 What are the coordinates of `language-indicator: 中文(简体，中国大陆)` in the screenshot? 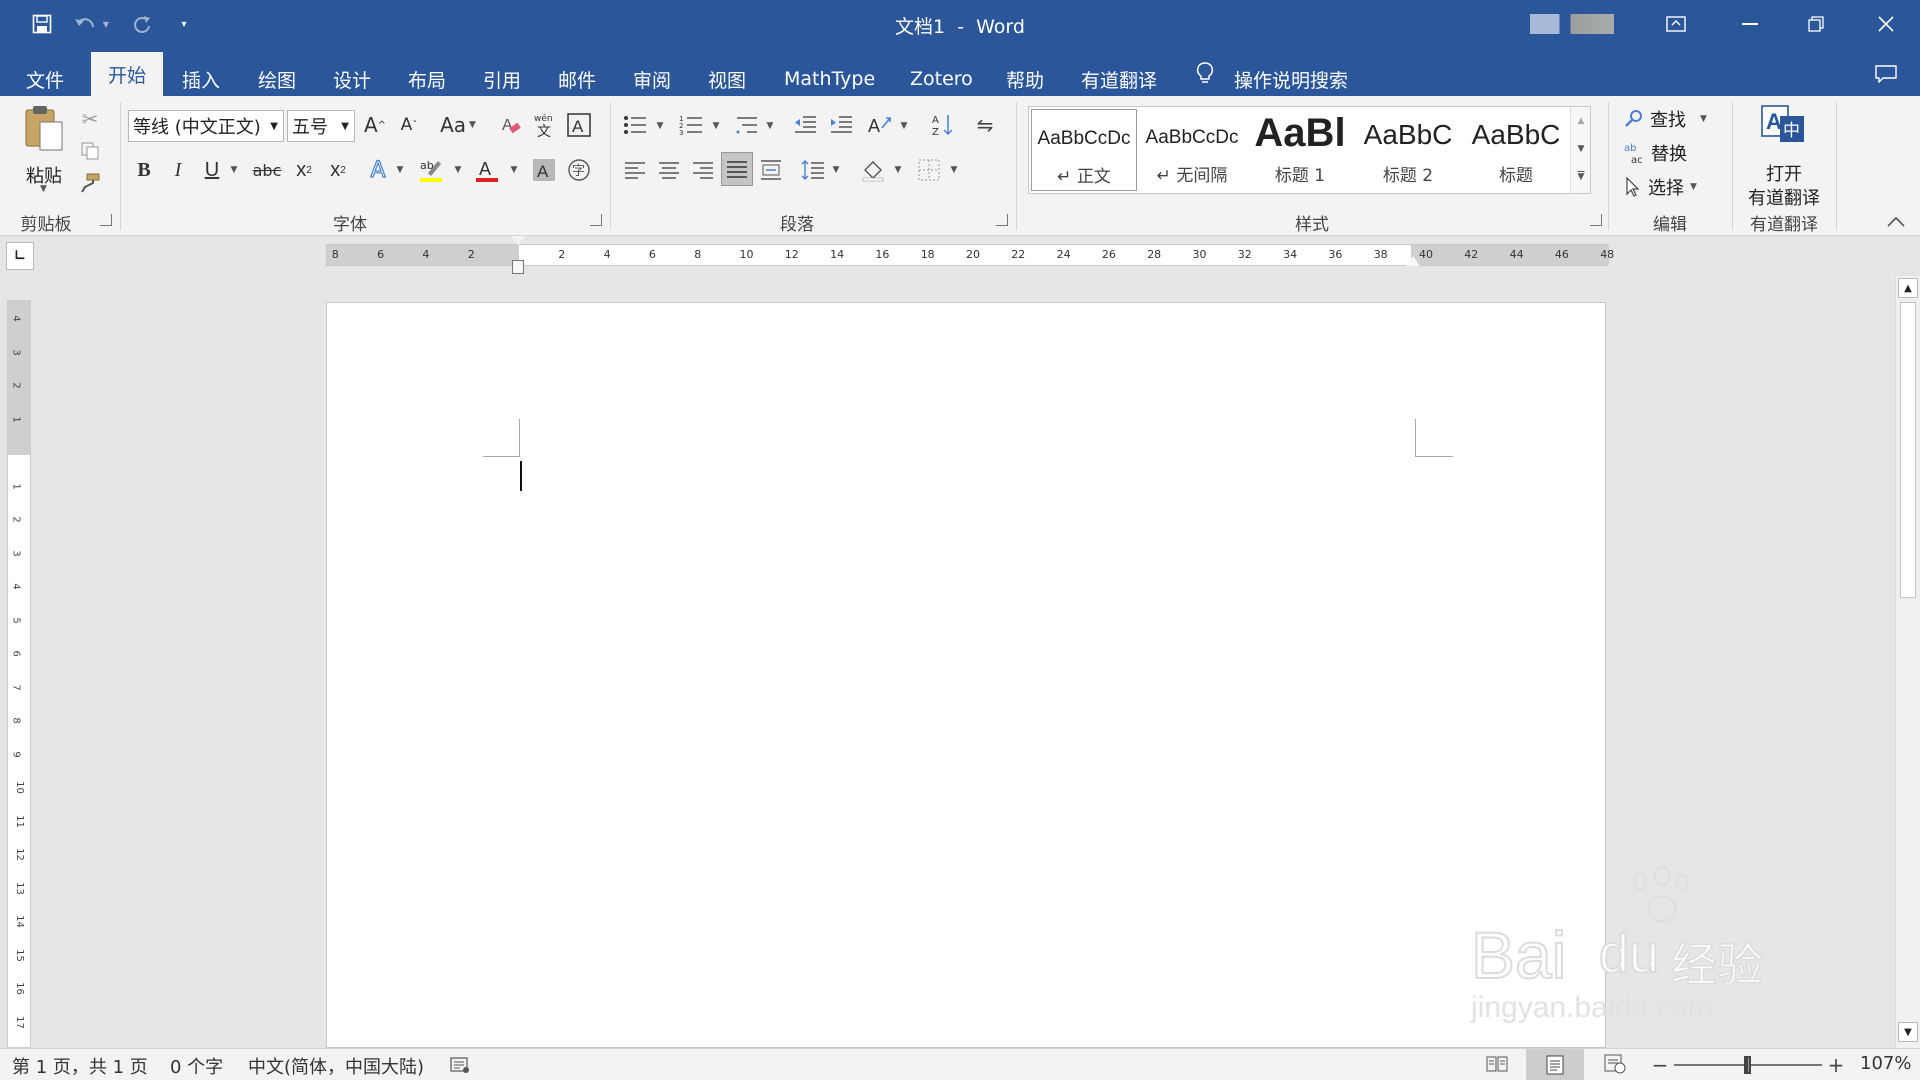 It's located at (336, 1066).